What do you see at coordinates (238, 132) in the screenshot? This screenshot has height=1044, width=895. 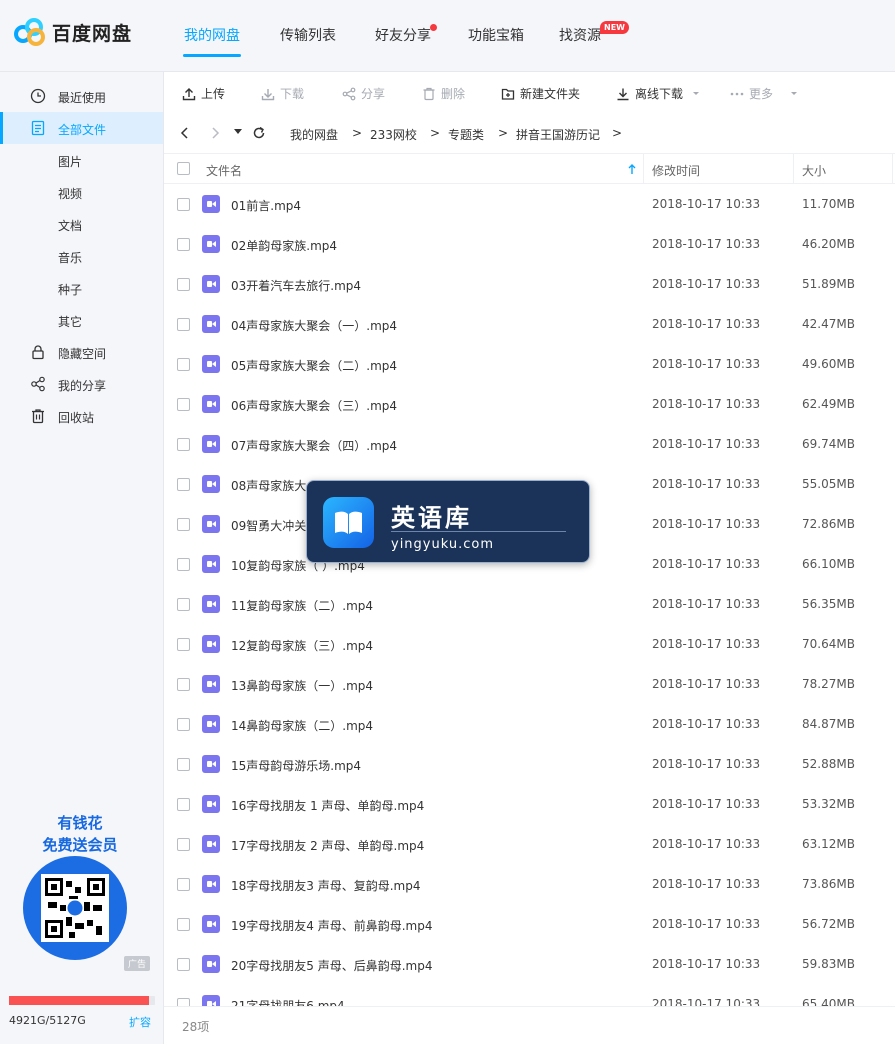 I see `history-dropdown-icon` at bounding box center [238, 132].